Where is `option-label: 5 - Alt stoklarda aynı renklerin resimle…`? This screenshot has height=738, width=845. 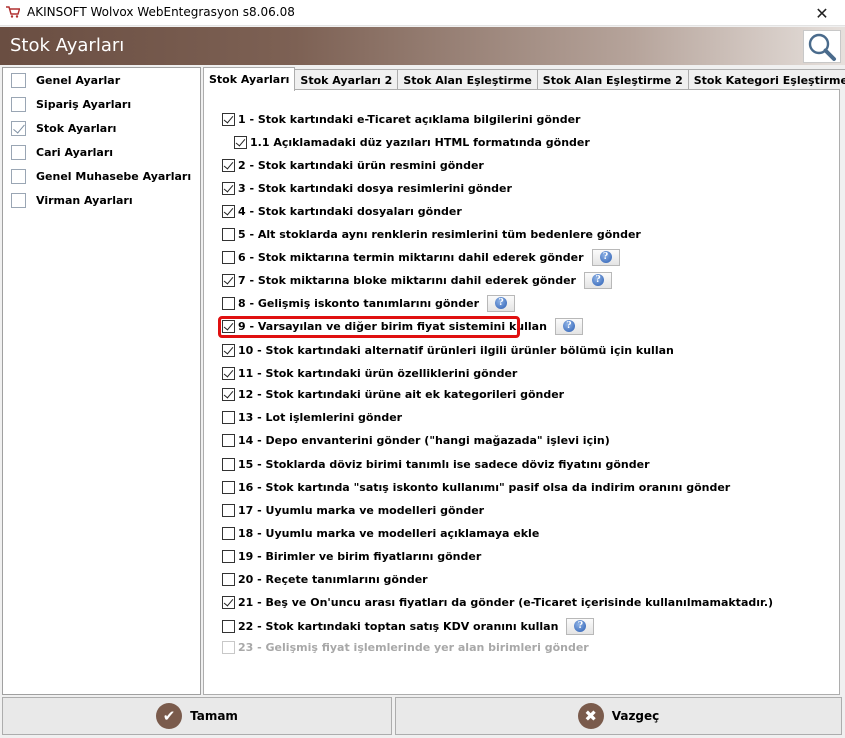
option-label: 5 - Alt stoklarda aynı renklerin resimle… is located at coordinates (439, 234).